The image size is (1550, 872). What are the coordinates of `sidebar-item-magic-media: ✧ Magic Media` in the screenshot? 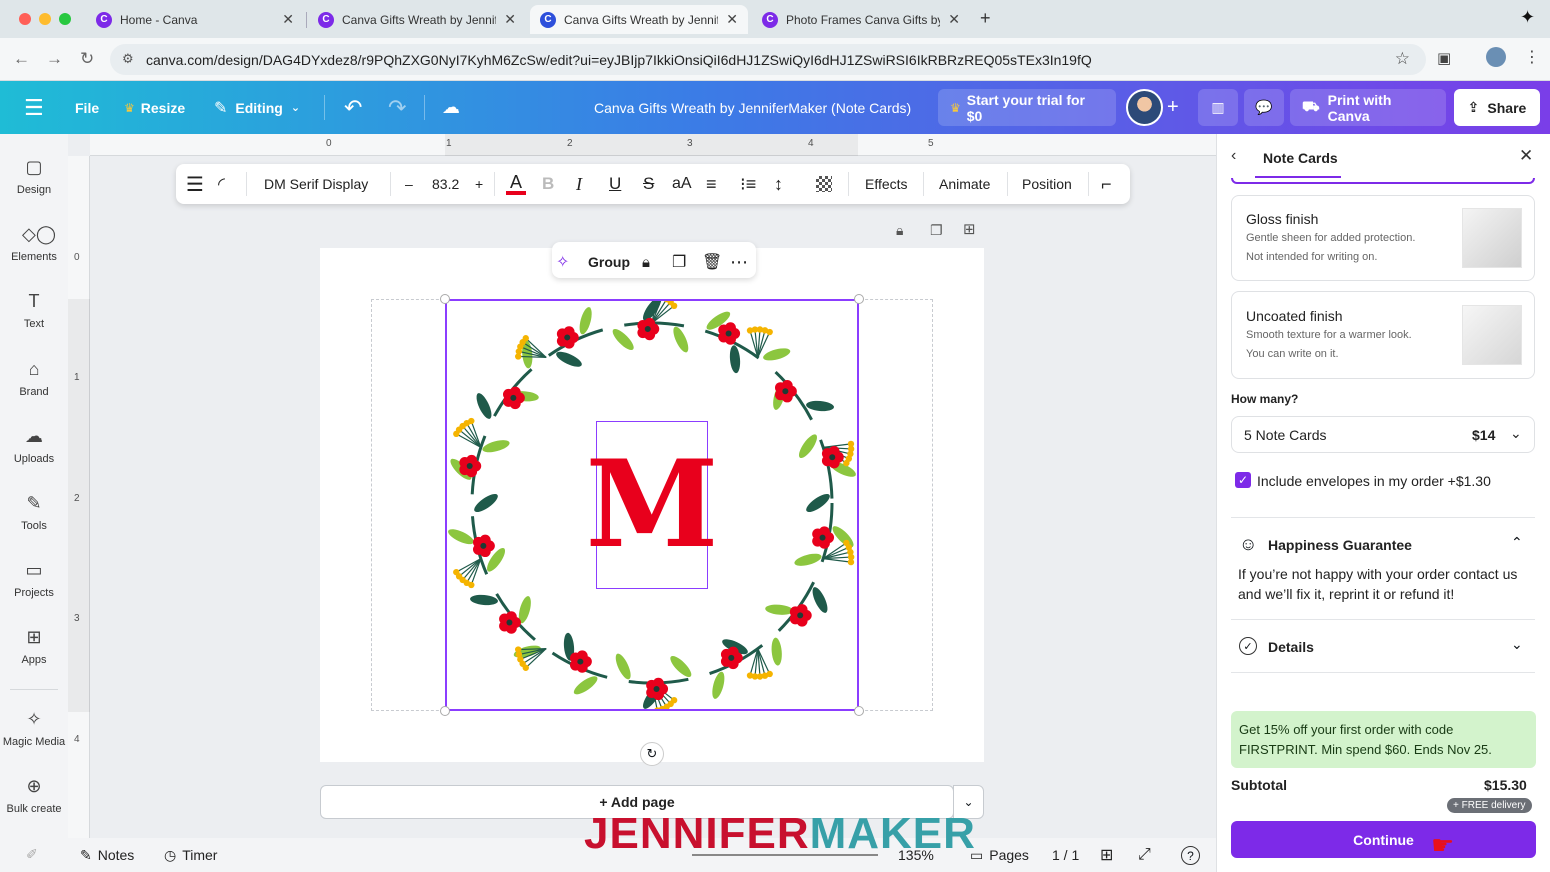 It's located at (34, 738).